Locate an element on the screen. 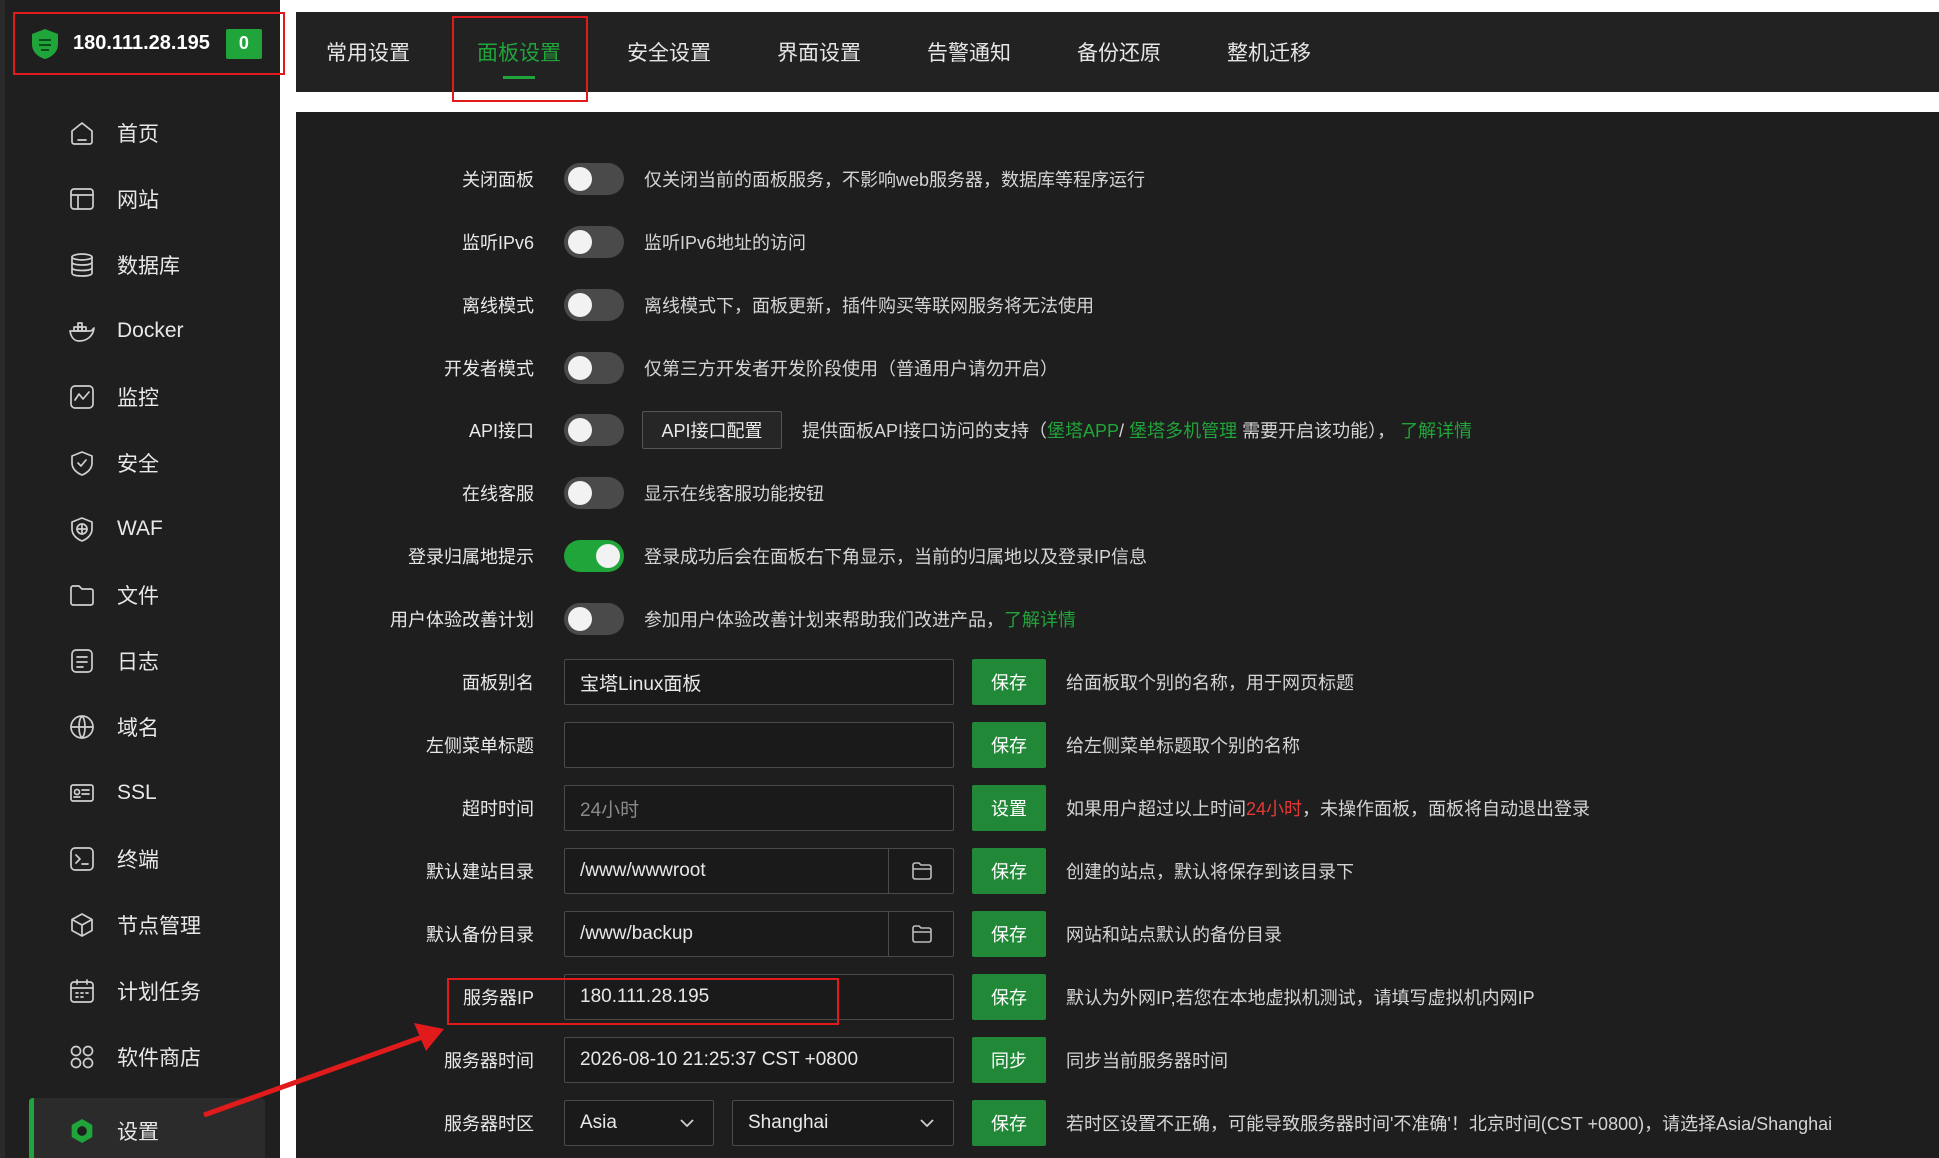  setting-label: 服务器时区 is located at coordinates (489, 1124).